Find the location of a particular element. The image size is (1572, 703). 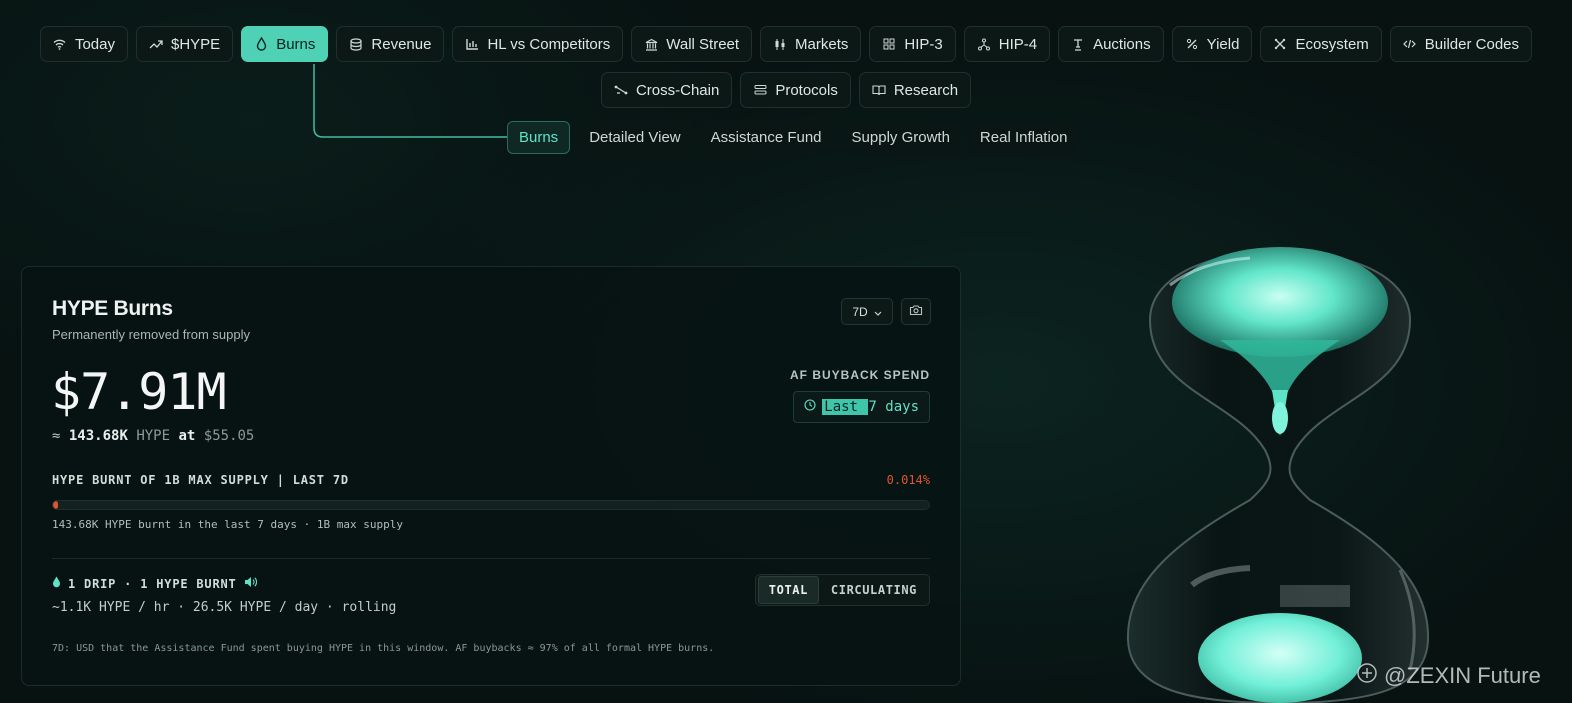

nav-label: Markets is located at coordinates (822, 44).